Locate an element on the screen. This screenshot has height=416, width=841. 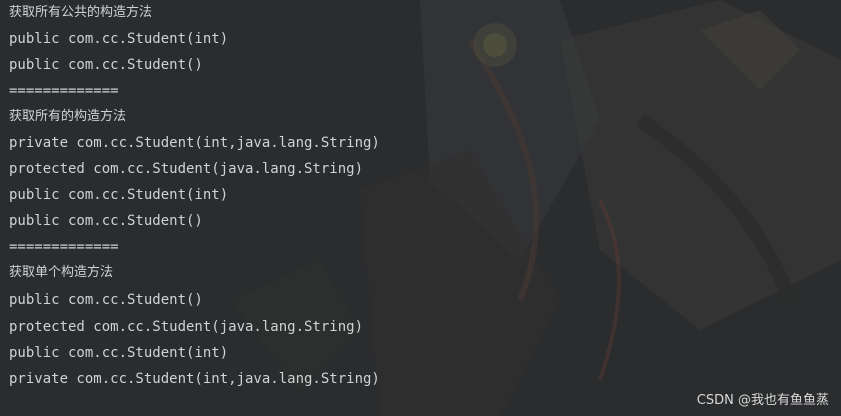
console-line: 获取所有的构造方法 is located at coordinates (68, 116).